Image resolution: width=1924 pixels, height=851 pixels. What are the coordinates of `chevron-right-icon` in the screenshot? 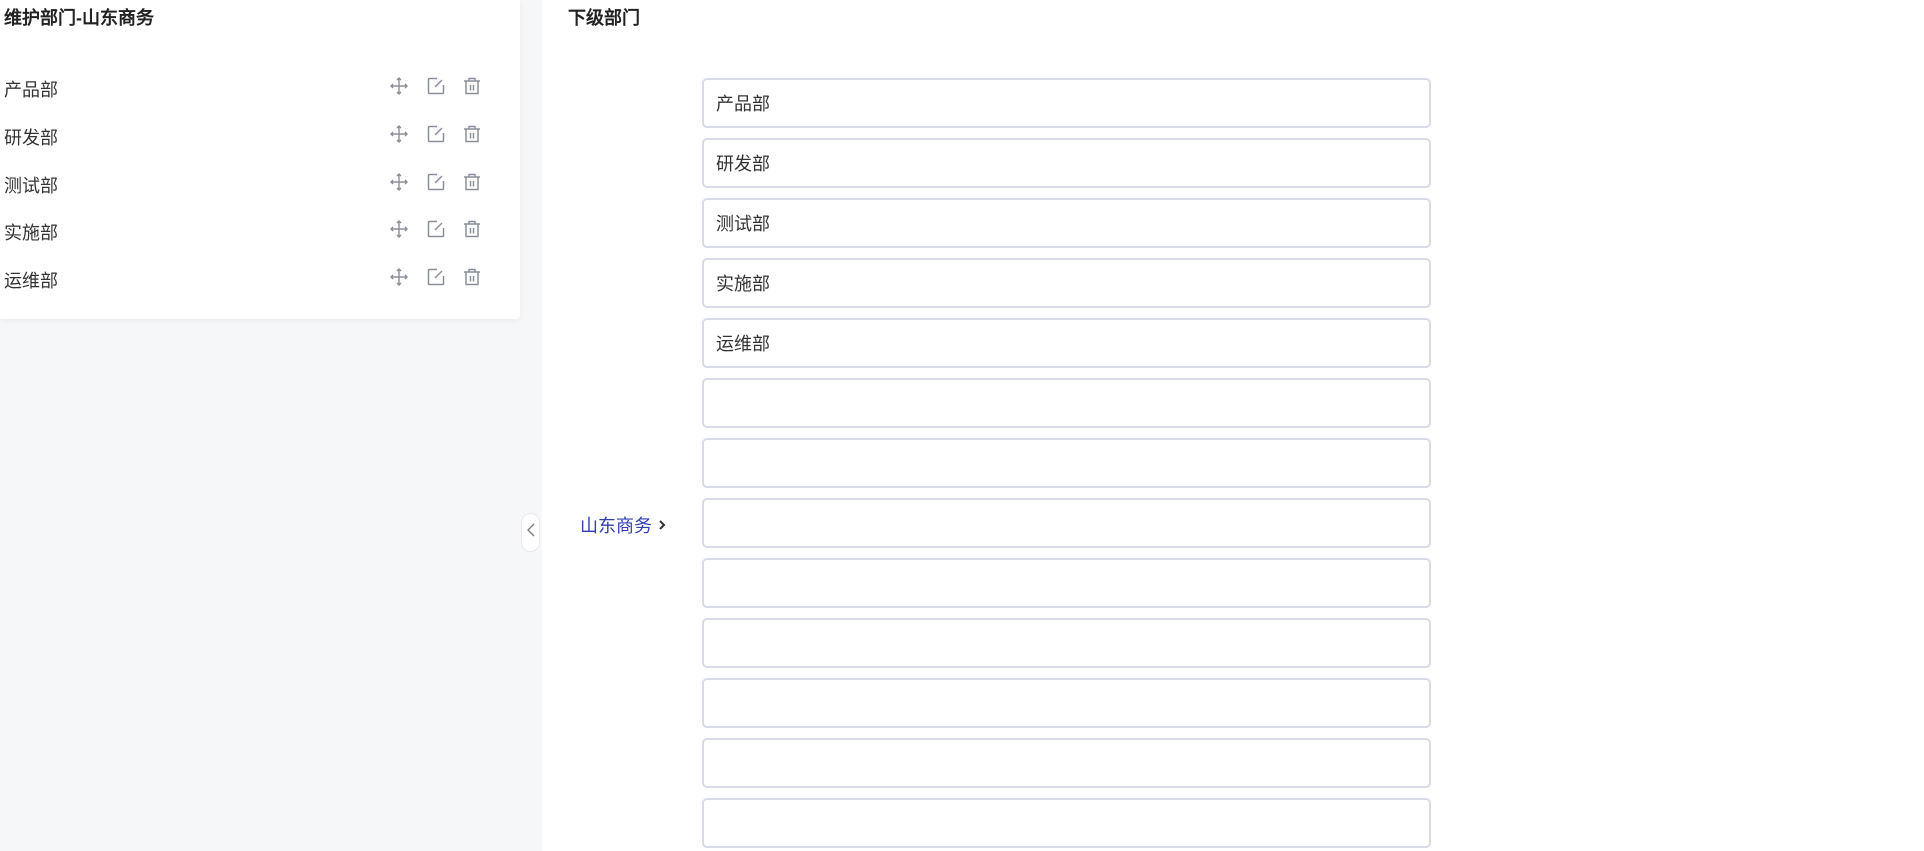 It's located at (662, 525).